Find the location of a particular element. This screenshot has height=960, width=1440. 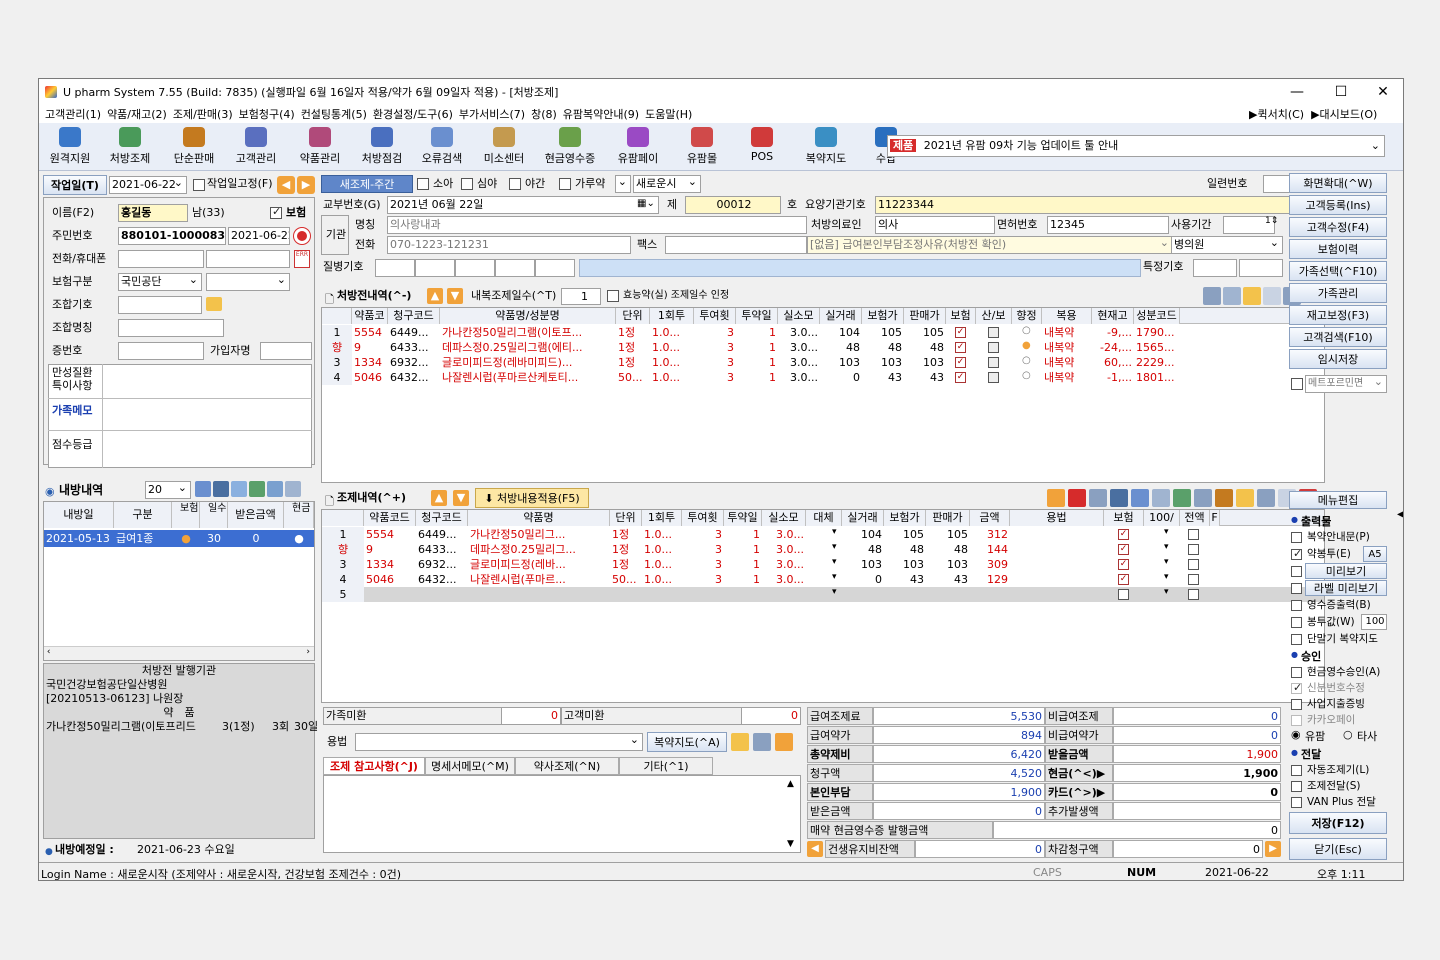

rx-col-15: 복용 is located at coordinates (1067, 316).